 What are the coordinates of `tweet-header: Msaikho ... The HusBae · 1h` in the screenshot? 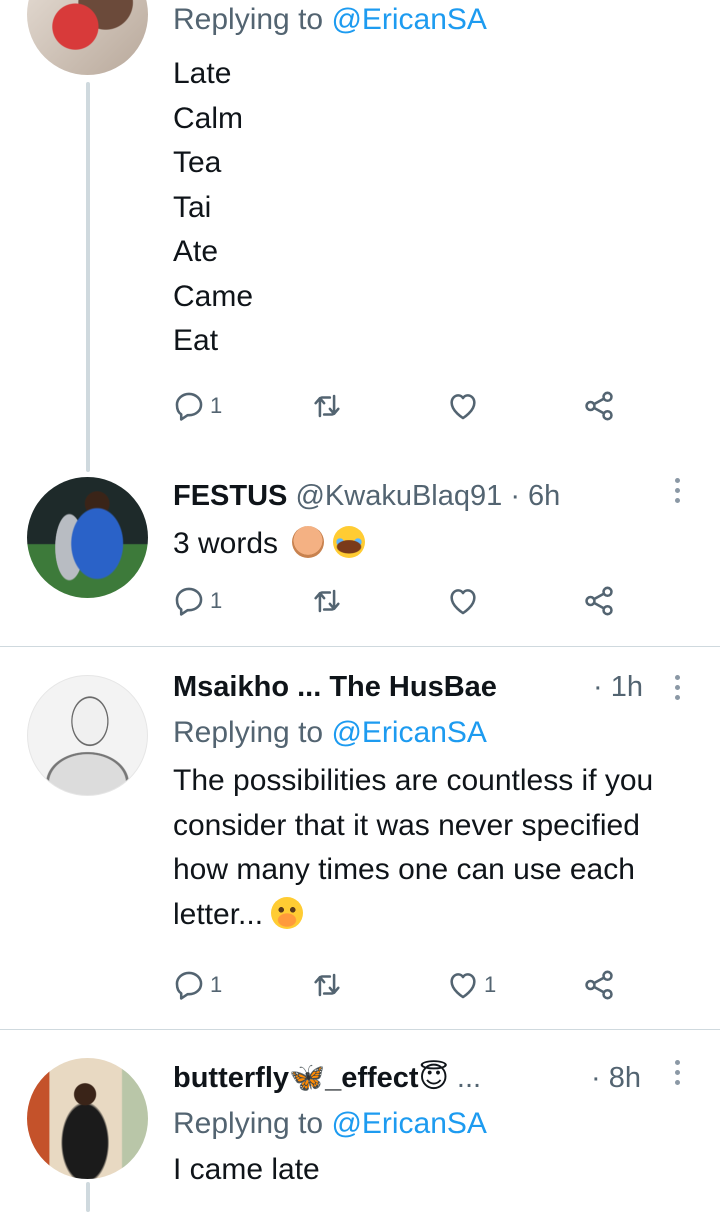 It's located at (426, 687).